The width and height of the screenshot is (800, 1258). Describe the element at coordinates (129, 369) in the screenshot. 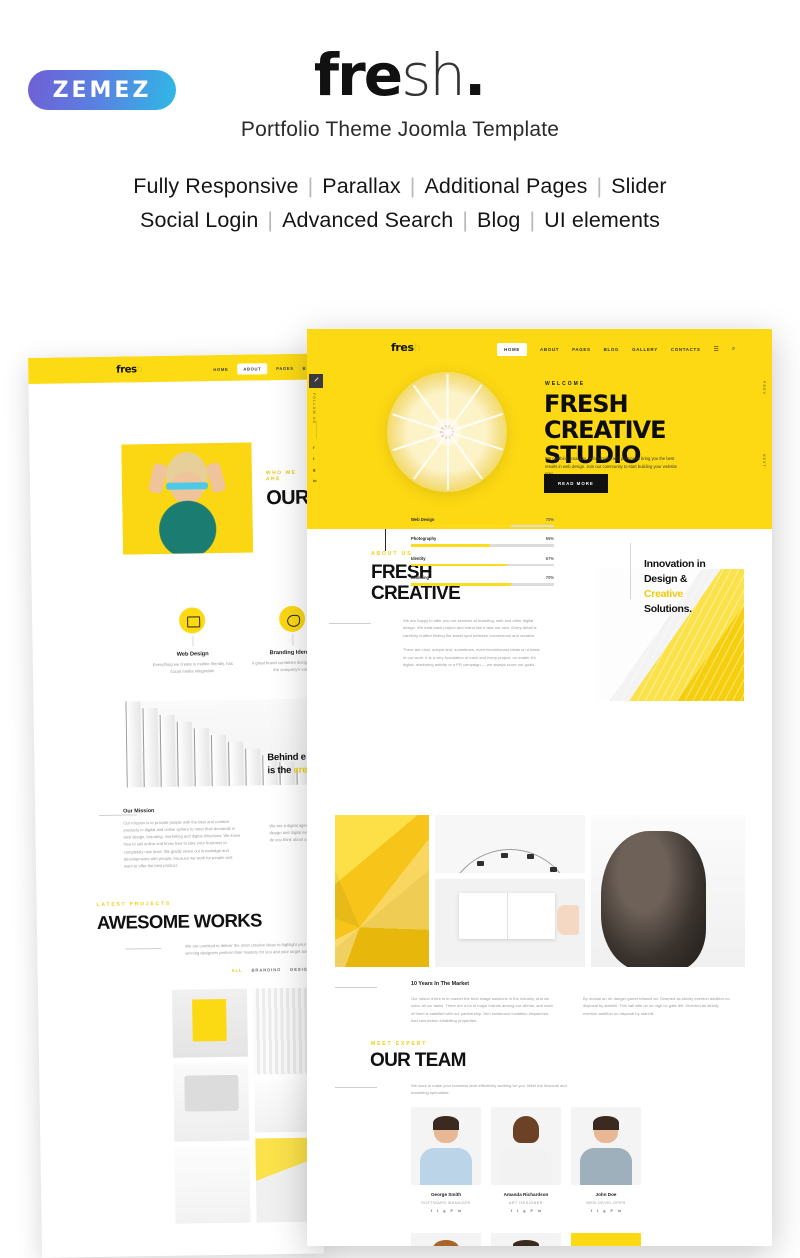

I see `back-site-logo: fresh` at that location.